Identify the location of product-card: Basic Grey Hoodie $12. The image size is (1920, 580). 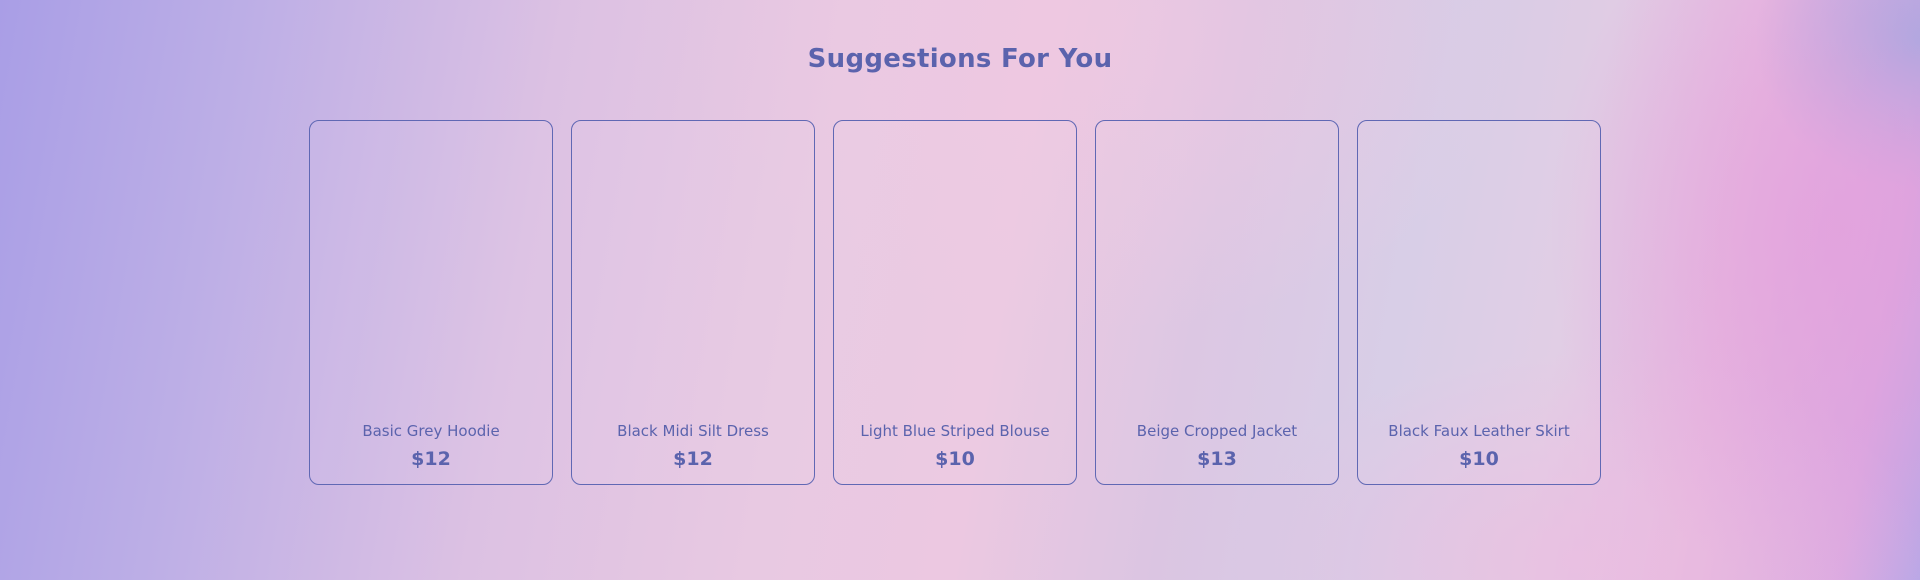
(431, 302).